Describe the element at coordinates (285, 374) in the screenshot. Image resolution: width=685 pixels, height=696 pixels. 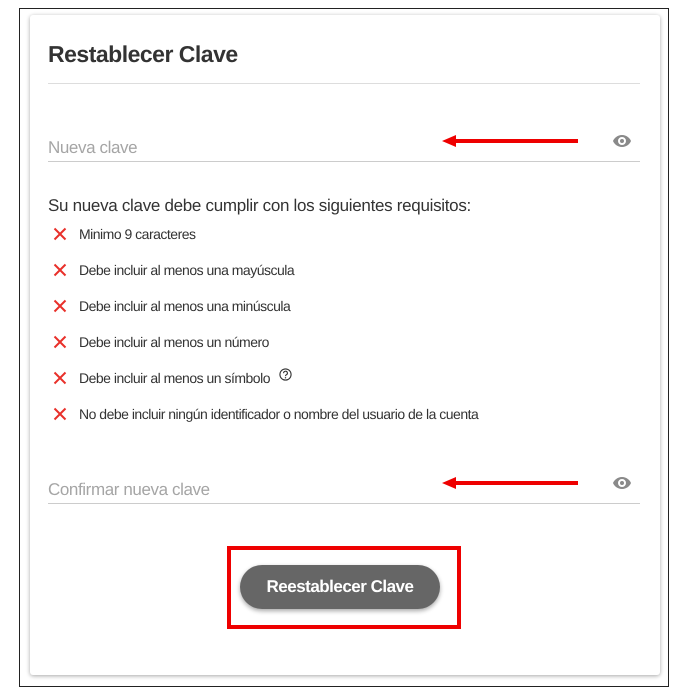
I see `help-icon` at that location.